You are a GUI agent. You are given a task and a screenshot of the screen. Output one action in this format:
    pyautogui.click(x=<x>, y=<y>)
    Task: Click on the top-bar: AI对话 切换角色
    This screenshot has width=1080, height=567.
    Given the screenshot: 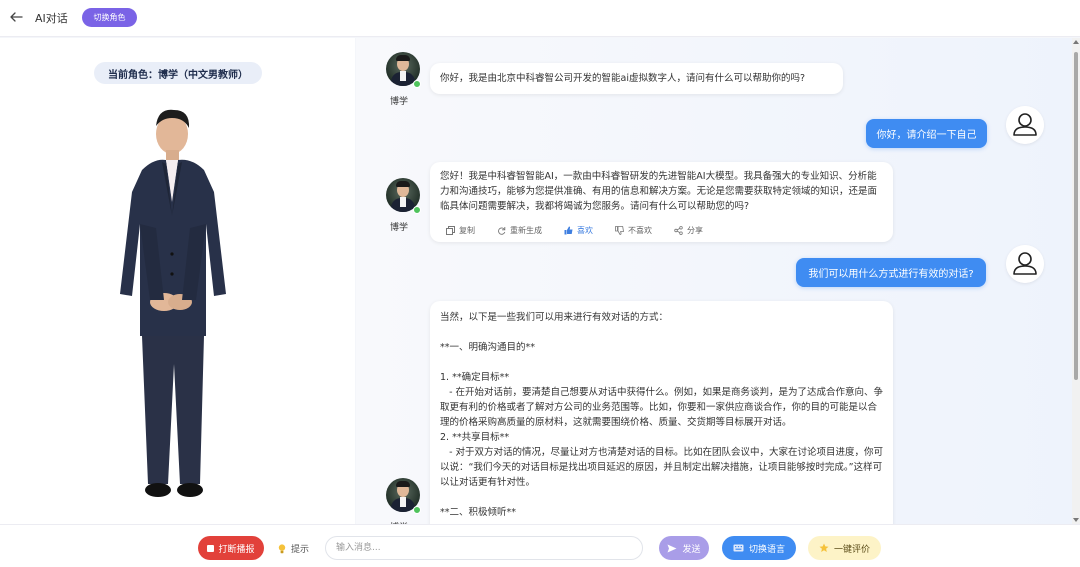 What is the action you would take?
    pyautogui.click(x=540, y=18)
    